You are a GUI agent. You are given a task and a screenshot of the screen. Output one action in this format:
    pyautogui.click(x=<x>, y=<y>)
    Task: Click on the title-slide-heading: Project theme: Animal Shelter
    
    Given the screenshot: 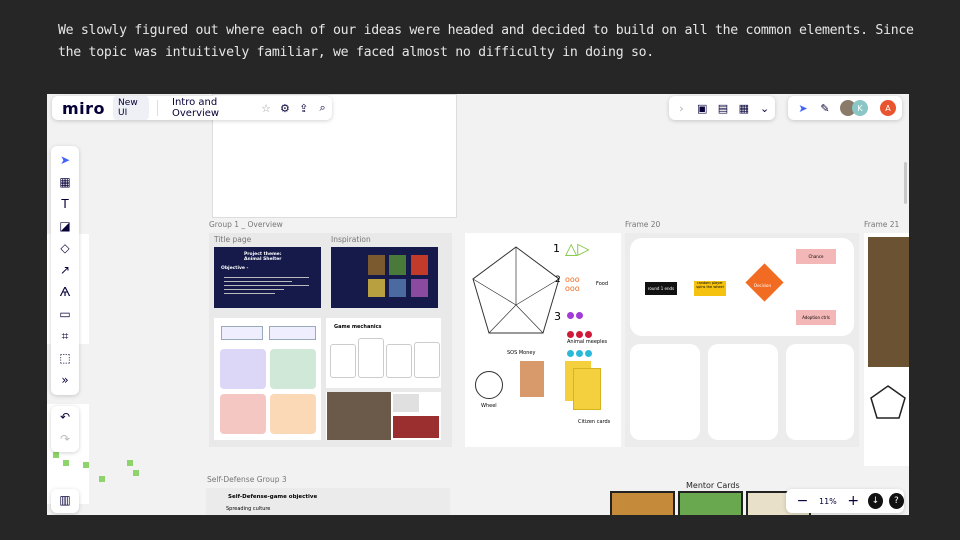 What is the action you would take?
    pyautogui.click(x=263, y=257)
    